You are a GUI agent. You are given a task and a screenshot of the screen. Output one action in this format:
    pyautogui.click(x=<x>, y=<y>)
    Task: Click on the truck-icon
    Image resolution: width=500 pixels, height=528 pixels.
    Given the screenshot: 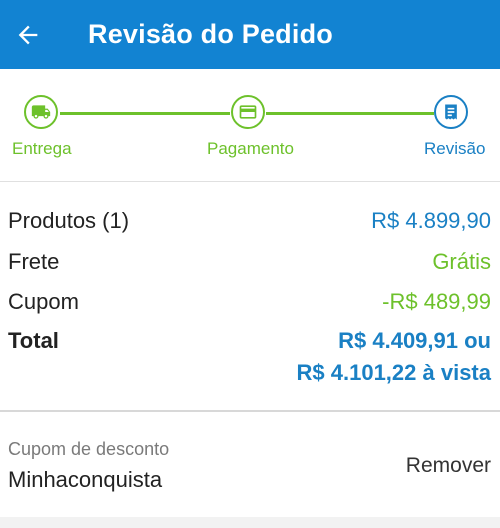 What is the action you would take?
    pyautogui.click(x=41, y=112)
    